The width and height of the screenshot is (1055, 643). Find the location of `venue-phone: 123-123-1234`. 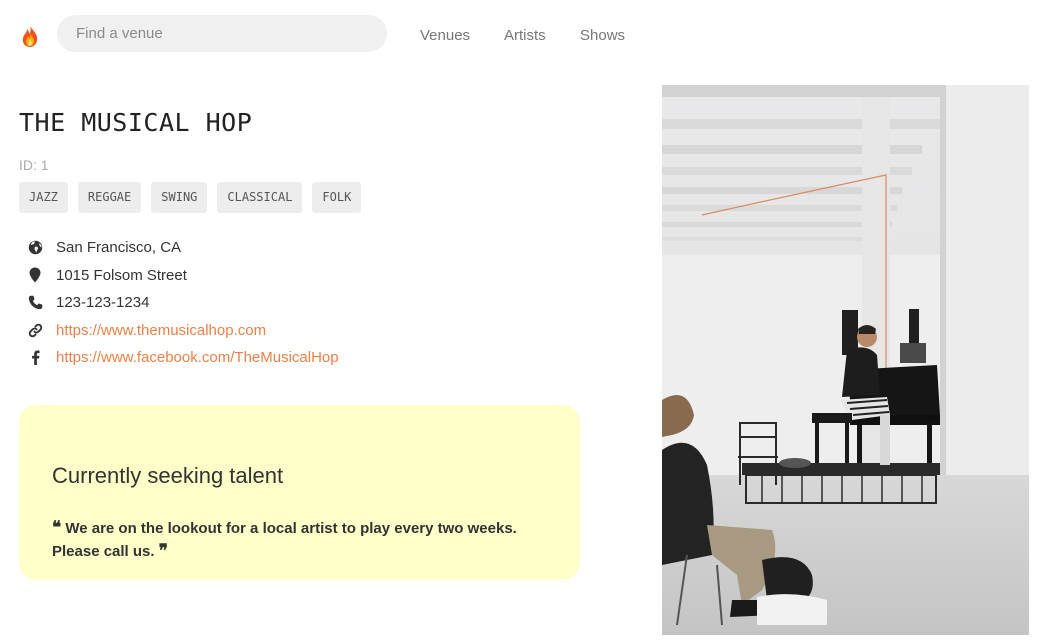

venue-phone: 123-123-1234 is located at coordinates (103, 303).